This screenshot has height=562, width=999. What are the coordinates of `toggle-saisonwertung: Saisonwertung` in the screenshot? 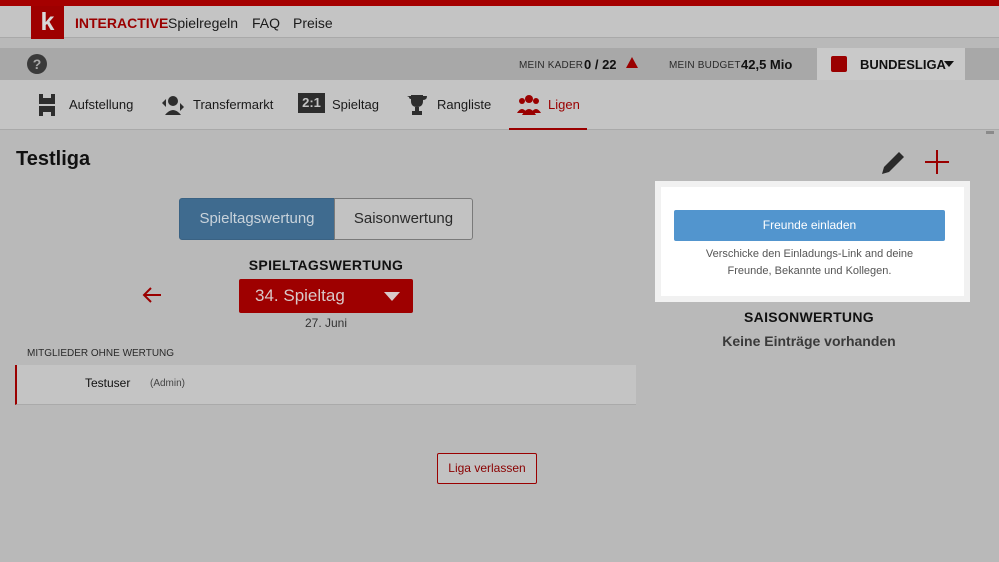 It's located at (403, 219).